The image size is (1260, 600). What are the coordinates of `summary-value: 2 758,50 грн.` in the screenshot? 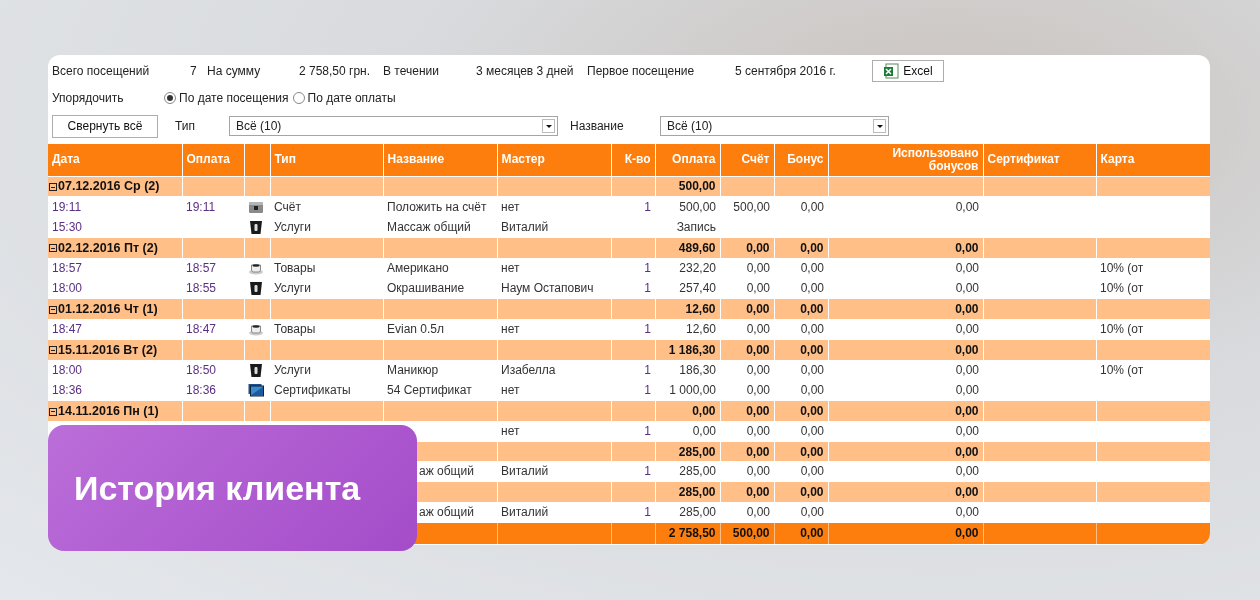 It's located at (335, 71).